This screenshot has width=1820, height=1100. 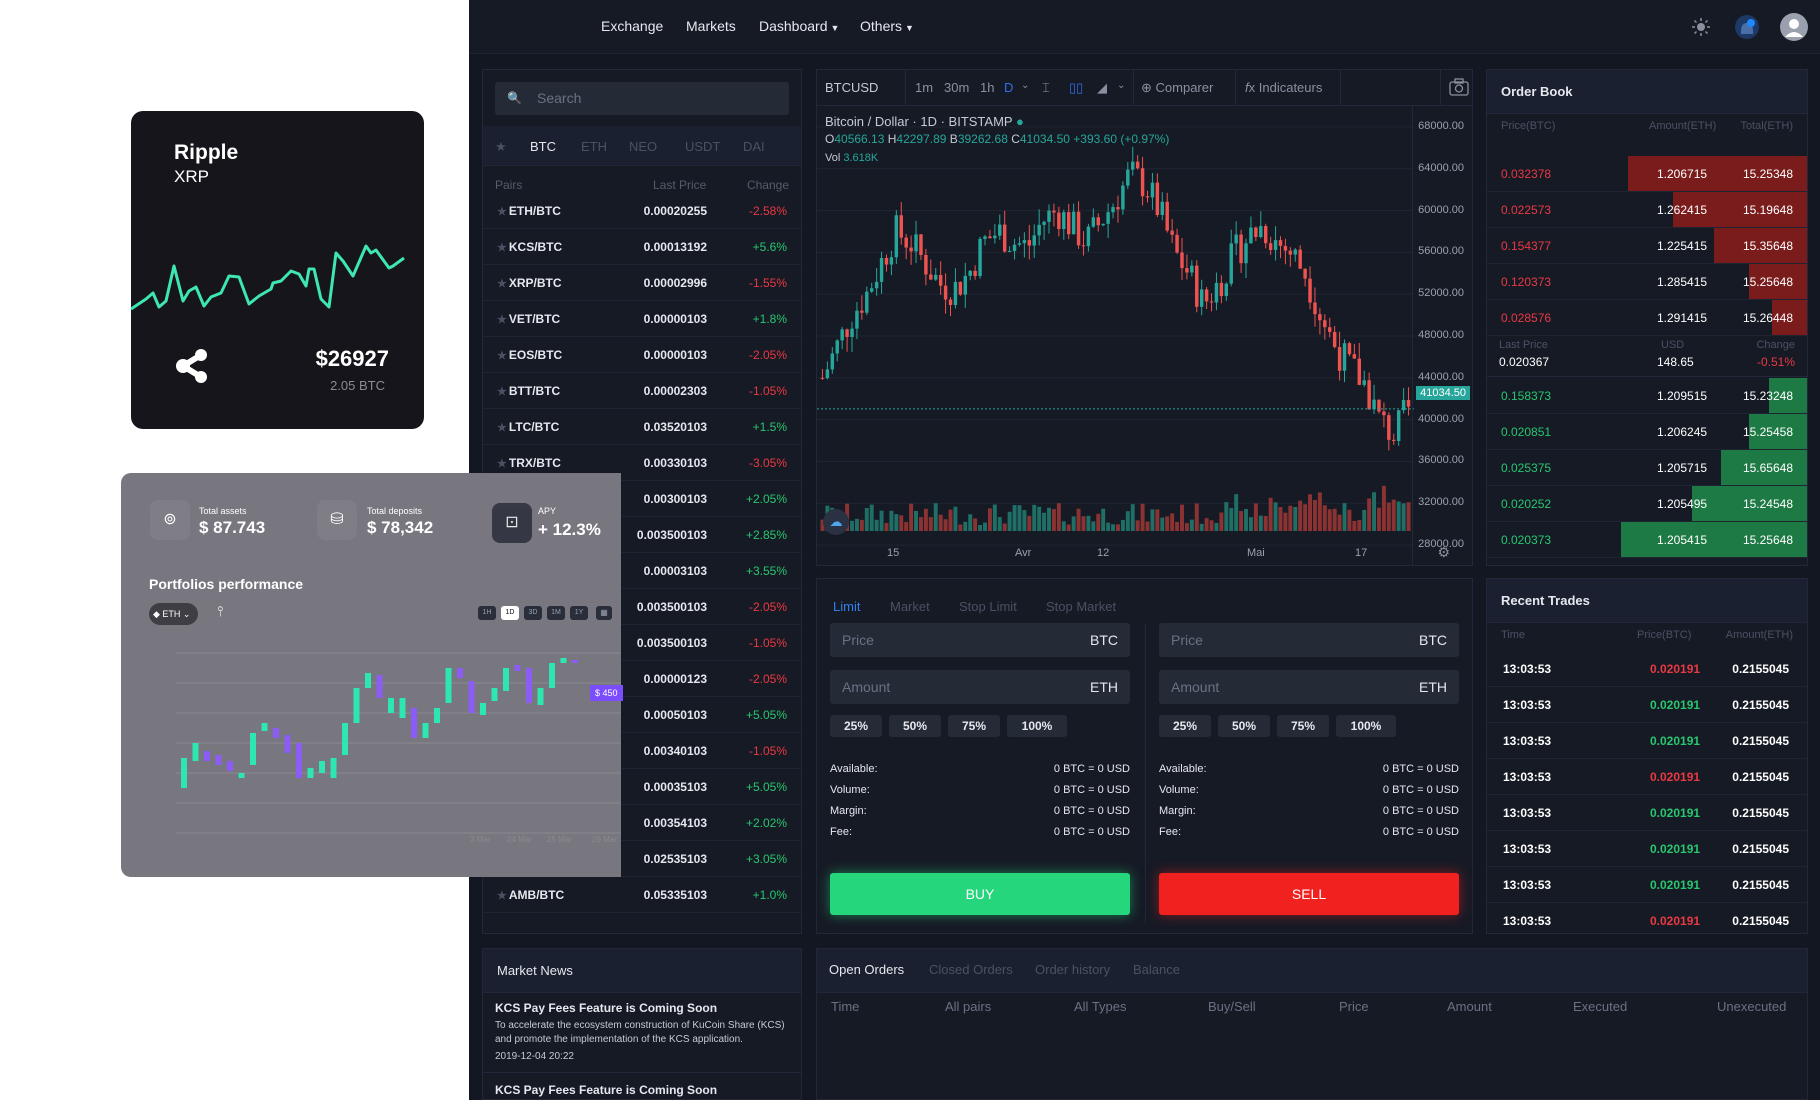 I want to click on tab-stop-market: Stop Market, so click(x=1081, y=606).